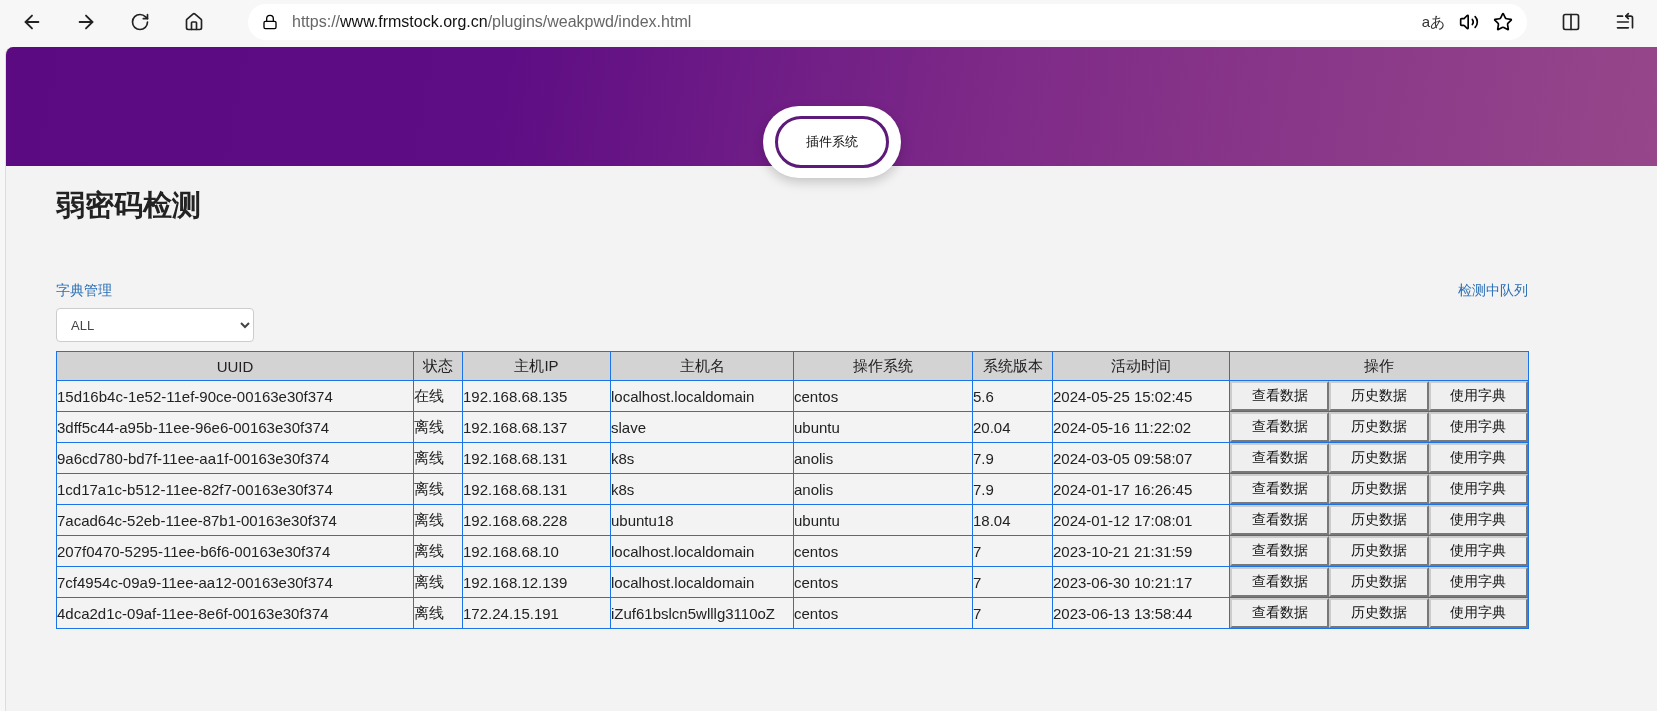 The image size is (1657, 711). What do you see at coordinates (1012, 520) in the screenshot?
I see `table-cell: 18.04` at bounding box center [1012, 520].